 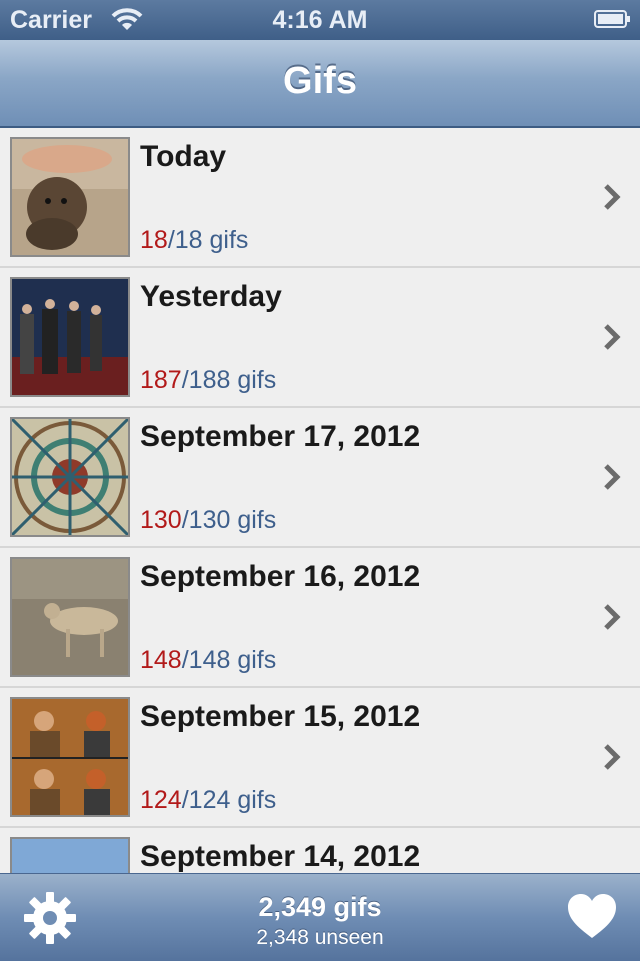 I want to click on status-bar: Carrier 4:16 AM, so click(x=320, y=20).